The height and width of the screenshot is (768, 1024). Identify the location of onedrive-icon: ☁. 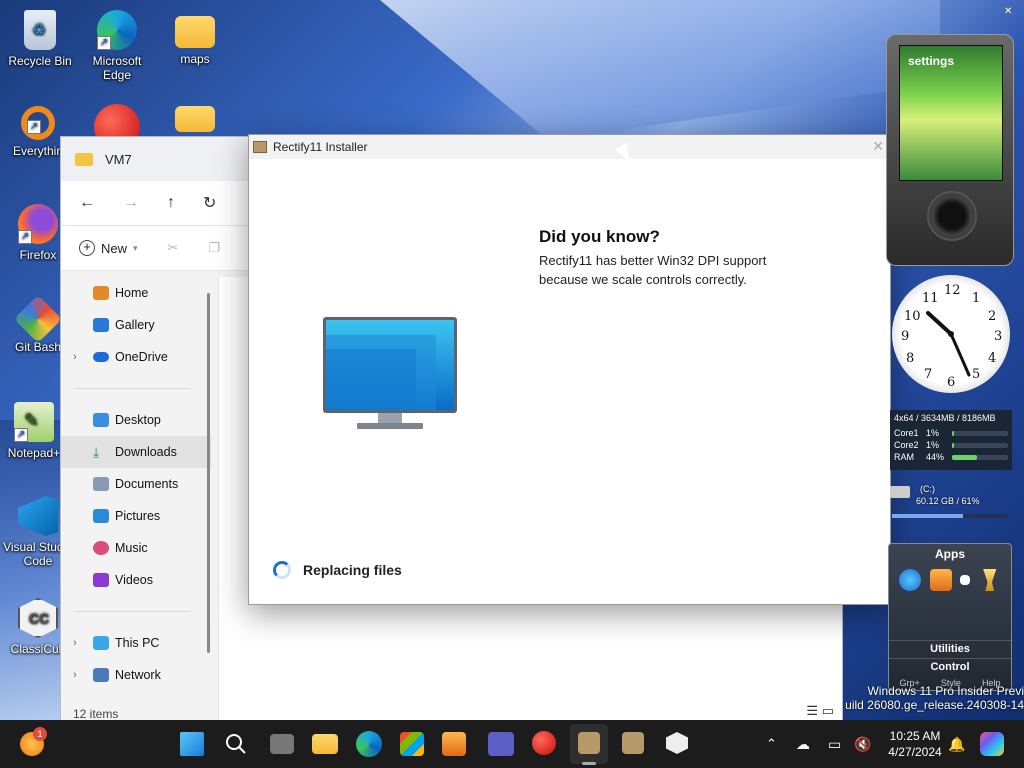
(803, 744).